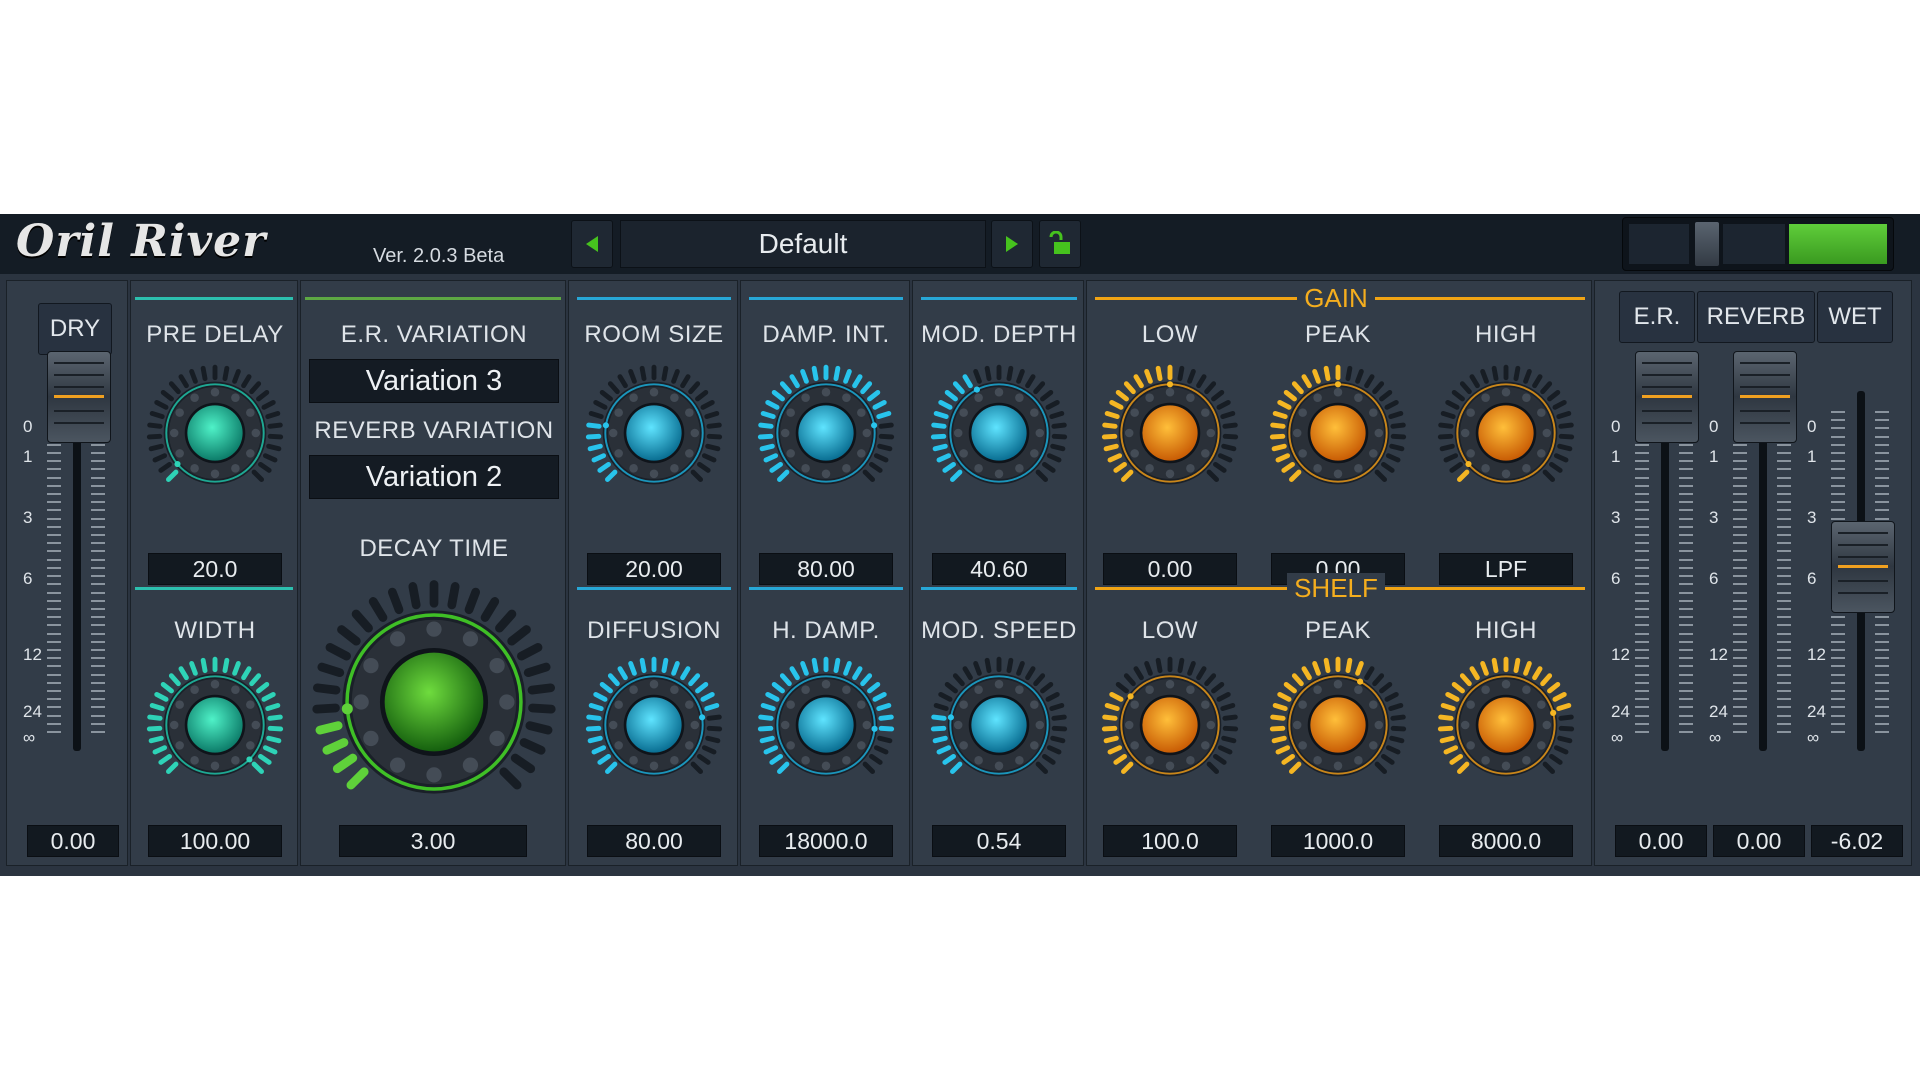 This screenshot has height=1080, width=1920. What do you see at coordinates (1657, 317) in the screenshot?
I see `er-button: E.R.` at bounding box center [1657, 317].